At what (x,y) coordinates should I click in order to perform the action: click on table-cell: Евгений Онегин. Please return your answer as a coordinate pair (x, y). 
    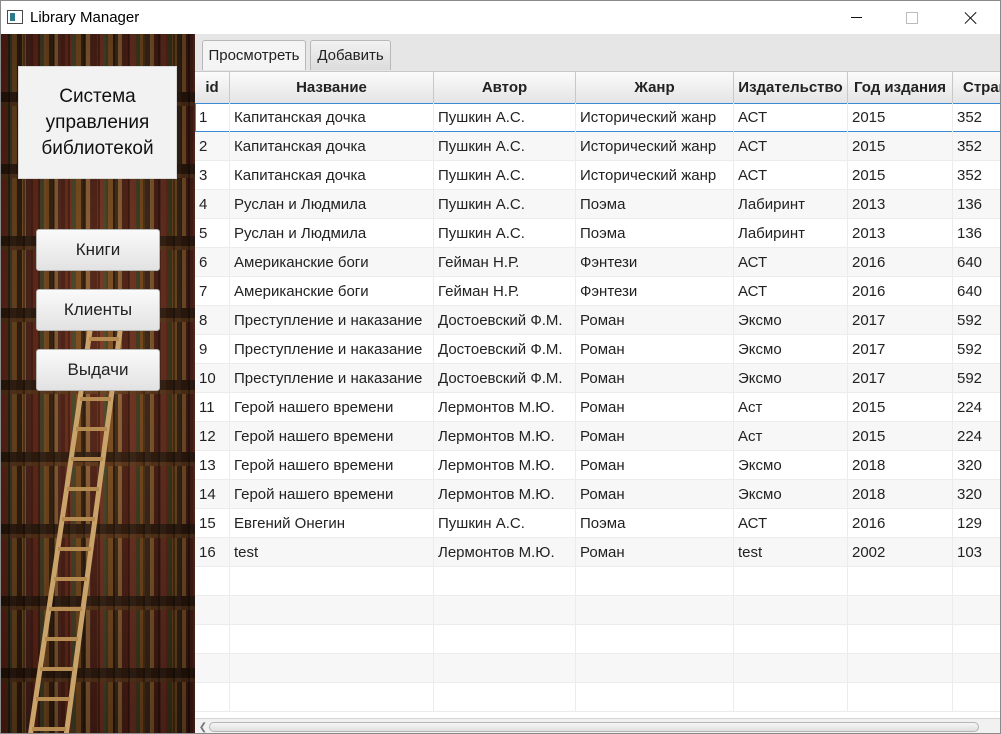
    Looking at the image, I should click on (332, 523).